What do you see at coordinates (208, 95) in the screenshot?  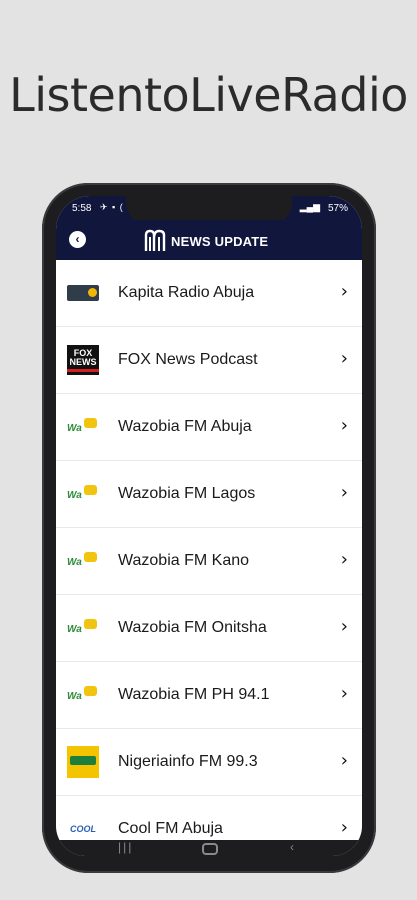 I see `promo-title: ListentoLiveRadio` at bounding box center [208, 95].